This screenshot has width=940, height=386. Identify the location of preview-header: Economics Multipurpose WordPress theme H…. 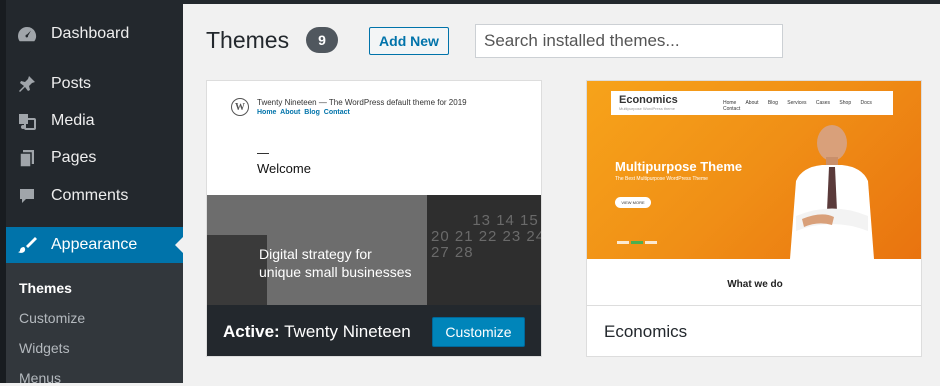
(752, 103).